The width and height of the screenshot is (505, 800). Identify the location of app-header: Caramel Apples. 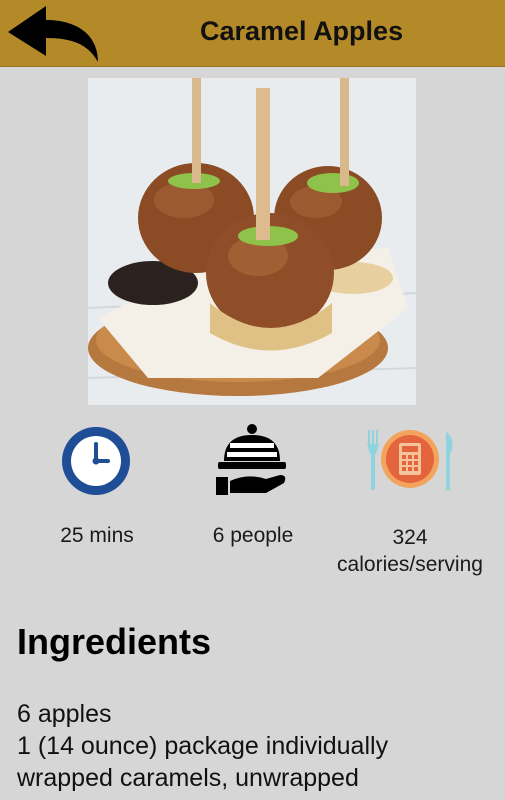
(252, 33).